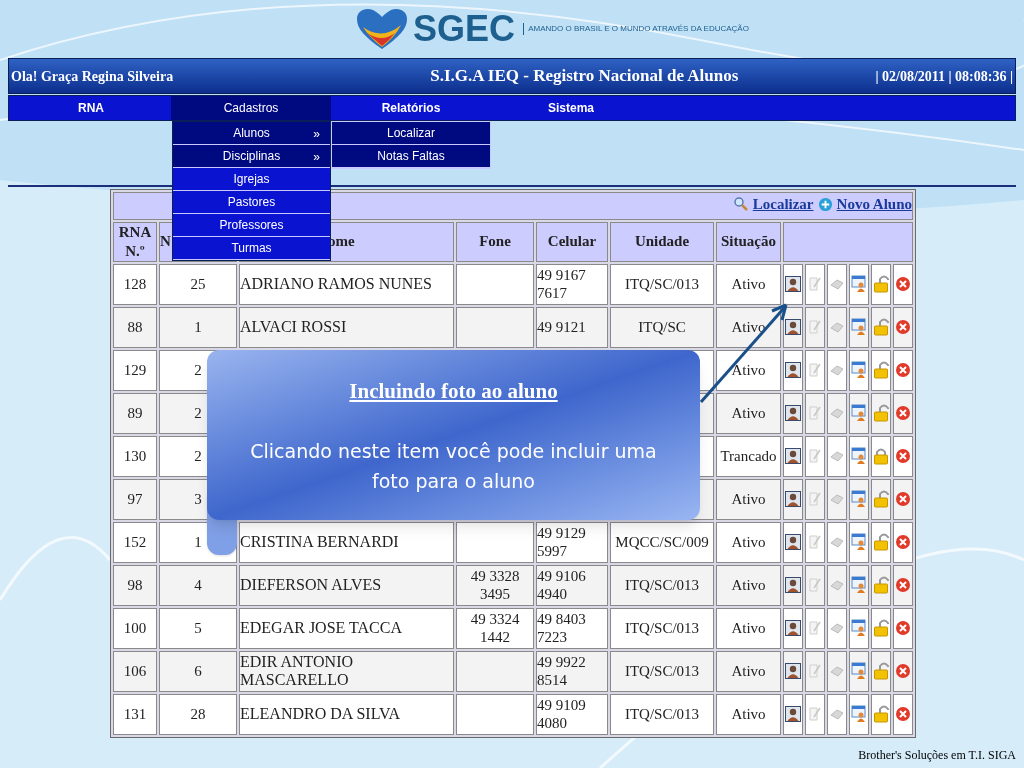  Describe the element at coordinates (937, 755) in the screenshot. I see `footer-text: Brother's Soluções em T.I. SIGA` at that location.